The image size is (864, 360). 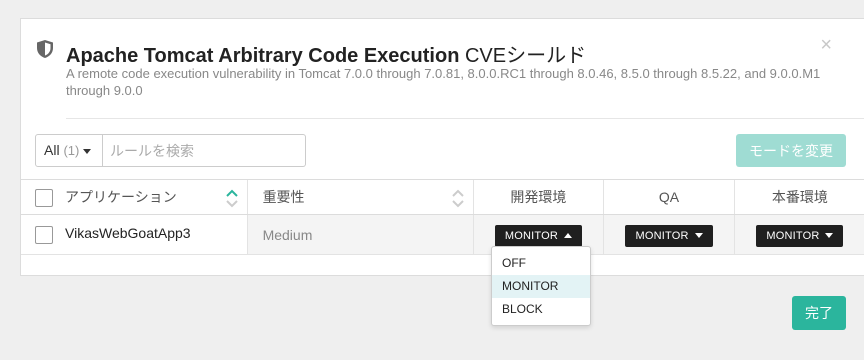 I want to click on header-env-prod: 本番環境, so click(x=798, y=197).